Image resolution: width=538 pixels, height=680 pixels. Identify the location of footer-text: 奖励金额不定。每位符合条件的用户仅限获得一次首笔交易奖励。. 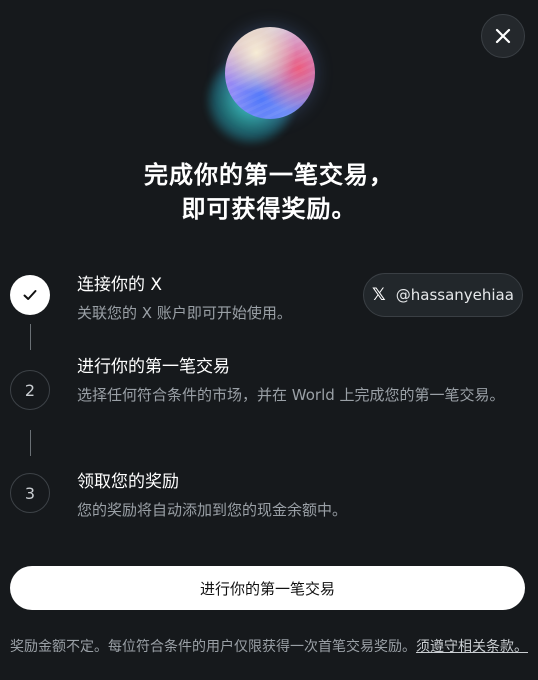
(213, 647).